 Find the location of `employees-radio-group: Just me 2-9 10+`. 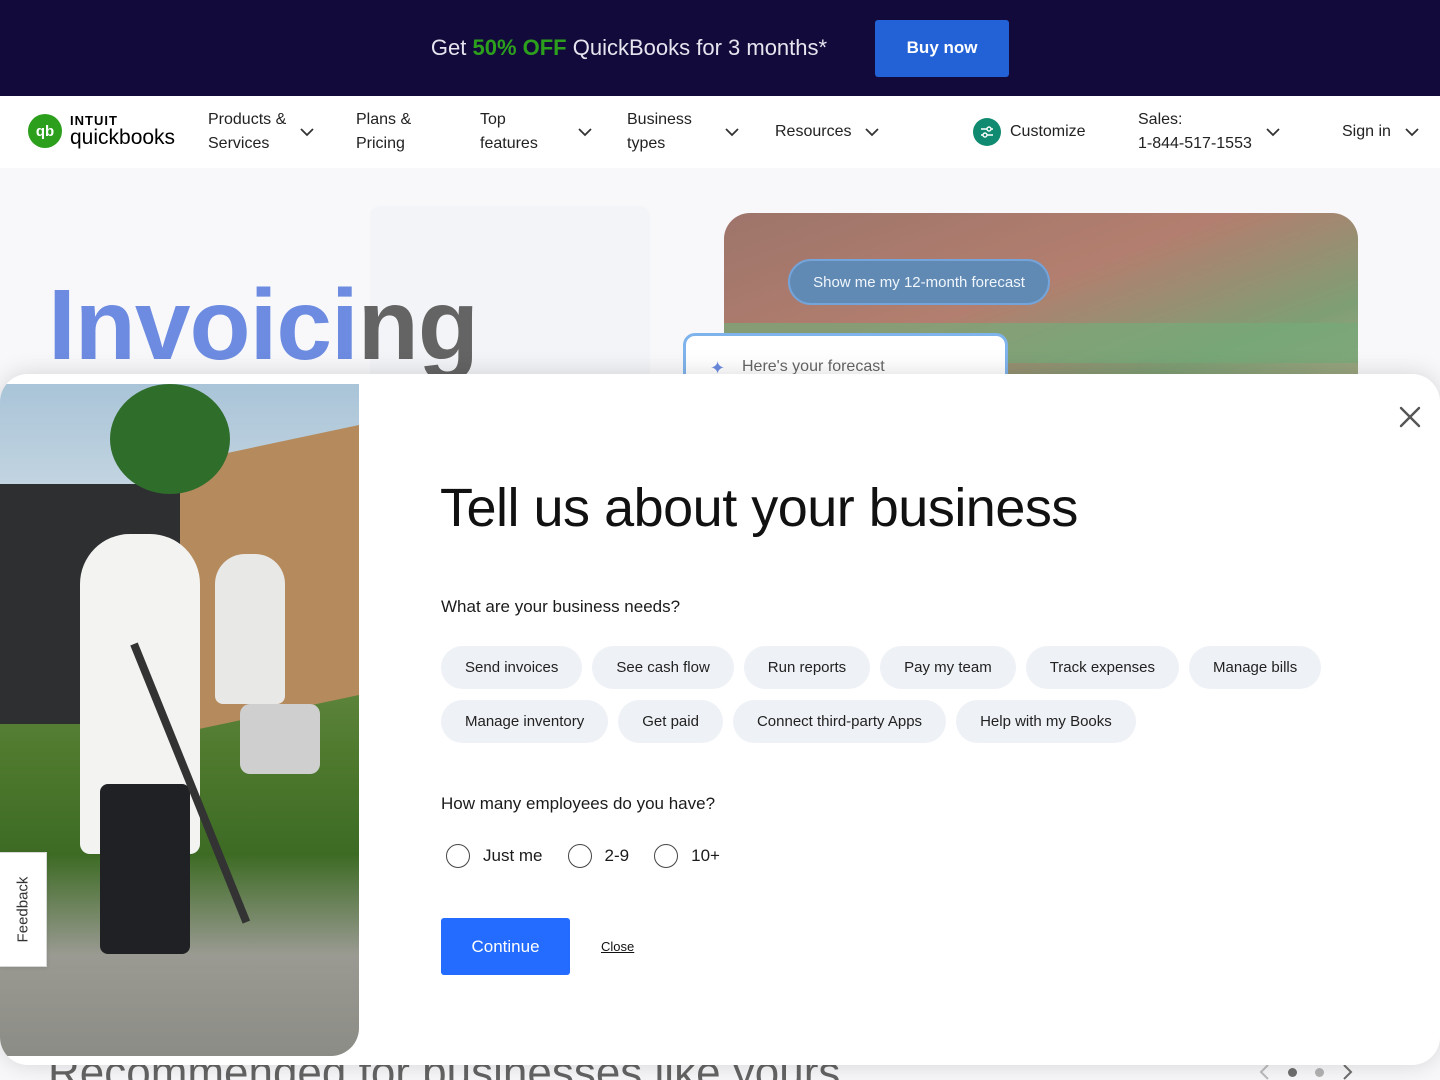

employees-radio-group: Just me 2-9 10+ is located at coordinates (595, 856).